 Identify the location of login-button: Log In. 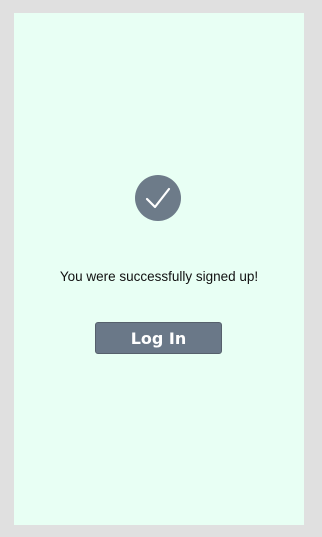
(158, 338).